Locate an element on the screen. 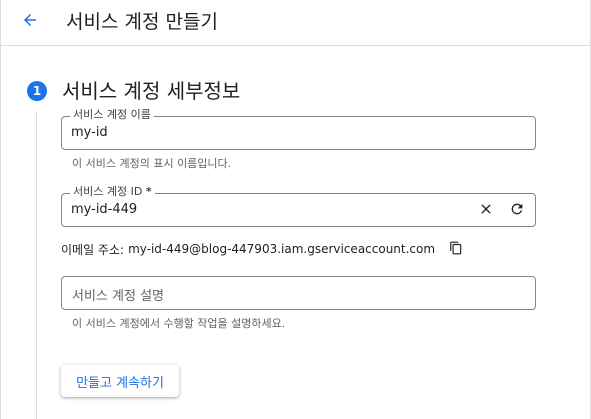 The width and height of the screenshot is (591, 419). clear-button is located at coordinates (486, 211).